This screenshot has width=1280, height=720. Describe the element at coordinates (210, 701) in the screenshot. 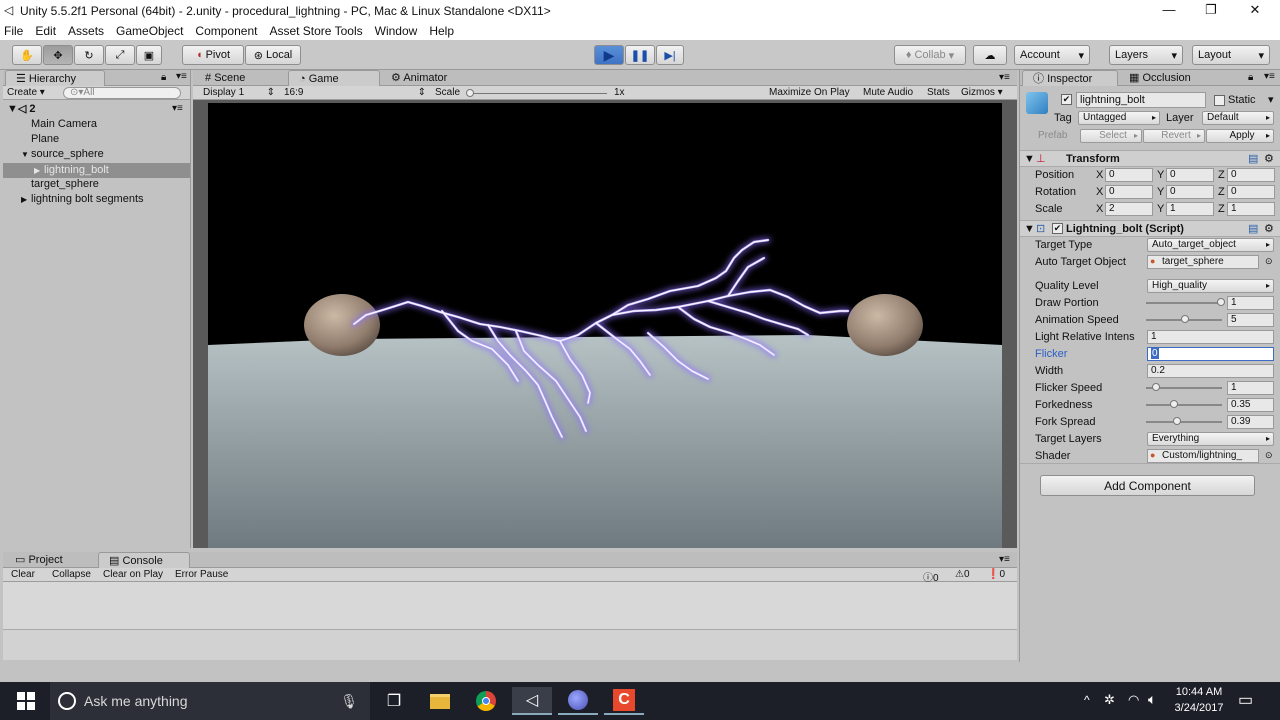

I see `cortana-search-box: Ask me anything 🎙︎` at that location.